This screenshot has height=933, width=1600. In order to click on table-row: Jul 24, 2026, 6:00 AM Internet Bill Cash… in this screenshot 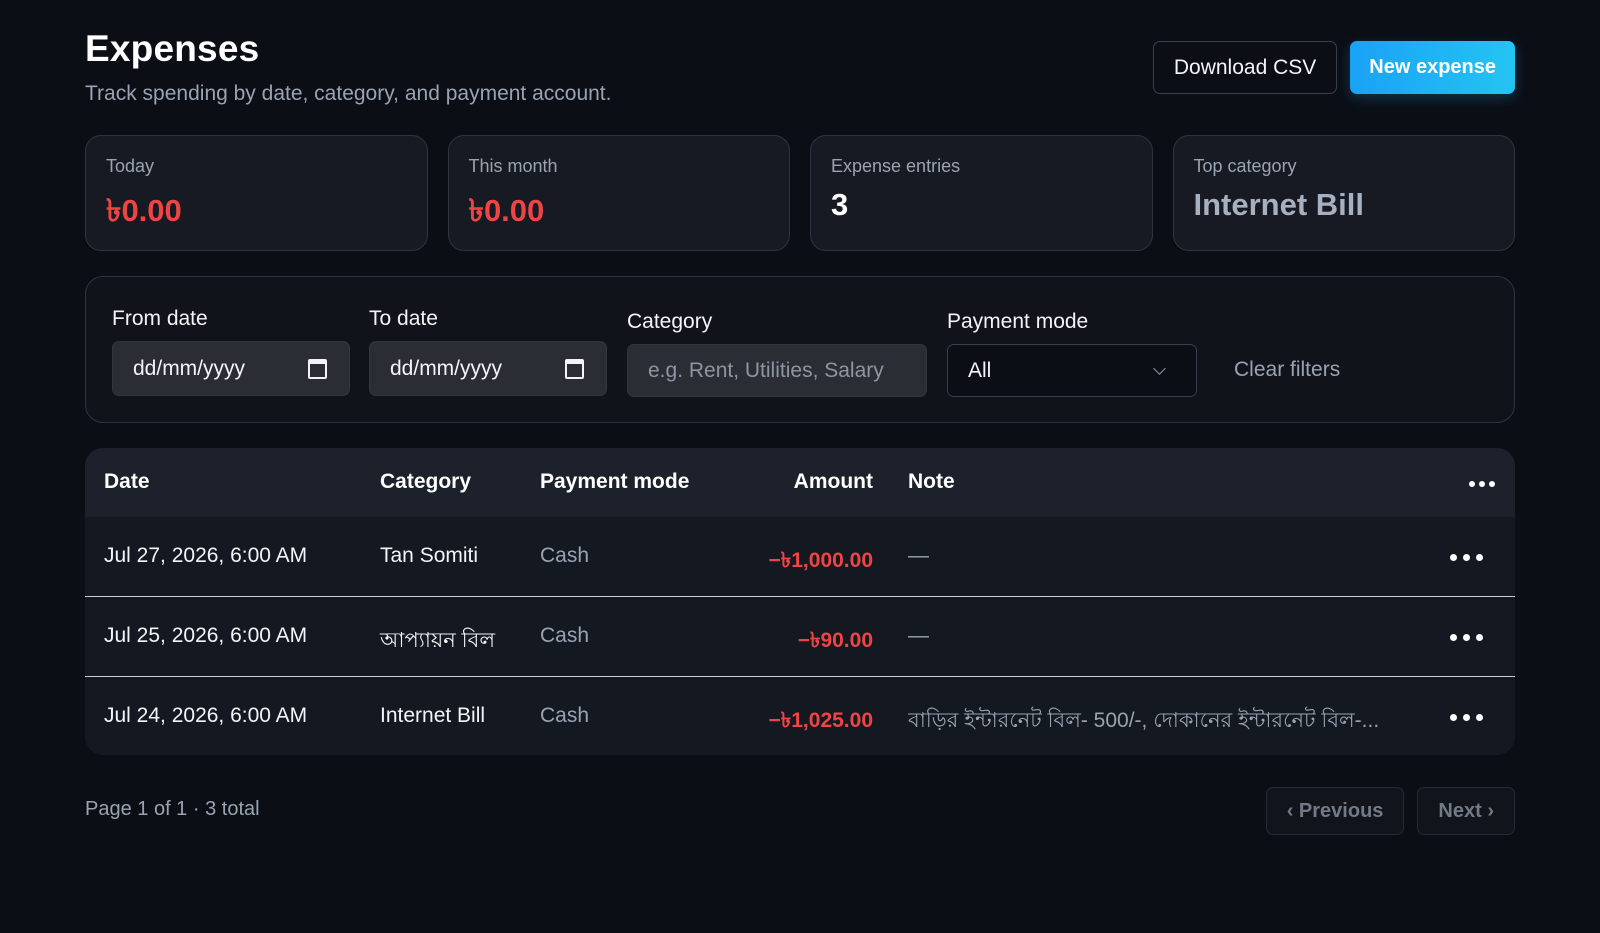, I will do `click(800, 716)`.